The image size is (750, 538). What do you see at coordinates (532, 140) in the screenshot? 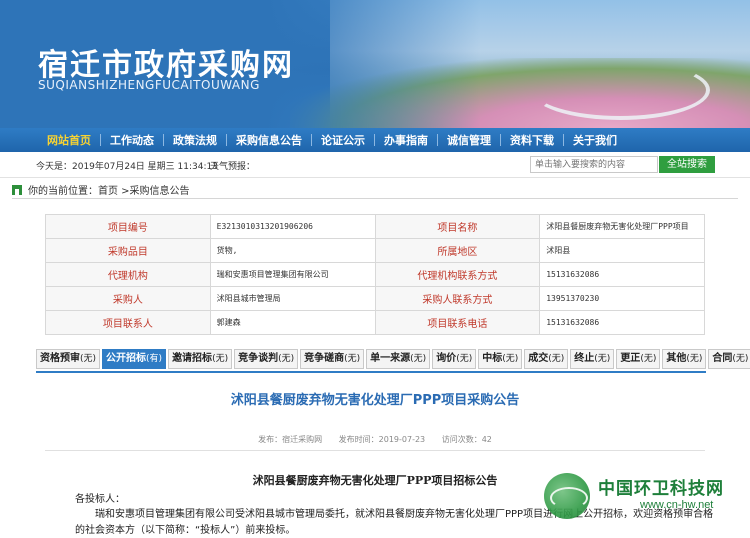
I see `nav-item-downloads: 资料下载` at bounding box center [532, 140].